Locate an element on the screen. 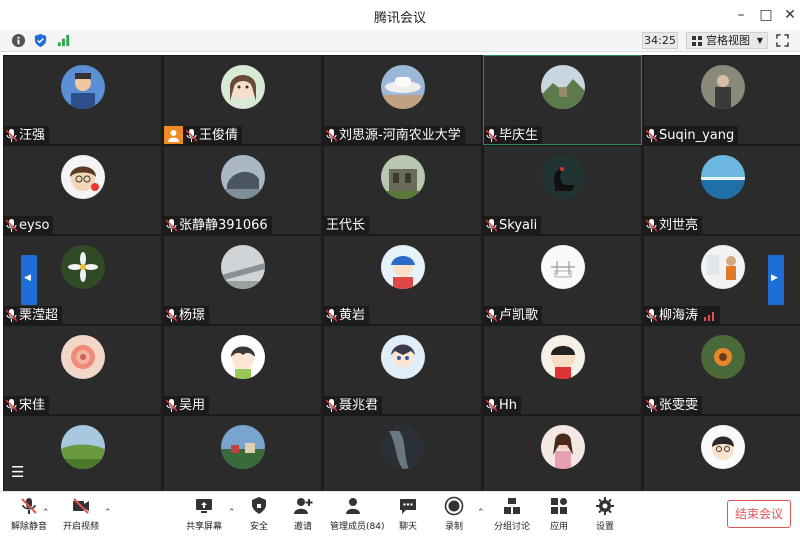  manage-members-button: 管理成员(84) is located at coordinates (357, 515).